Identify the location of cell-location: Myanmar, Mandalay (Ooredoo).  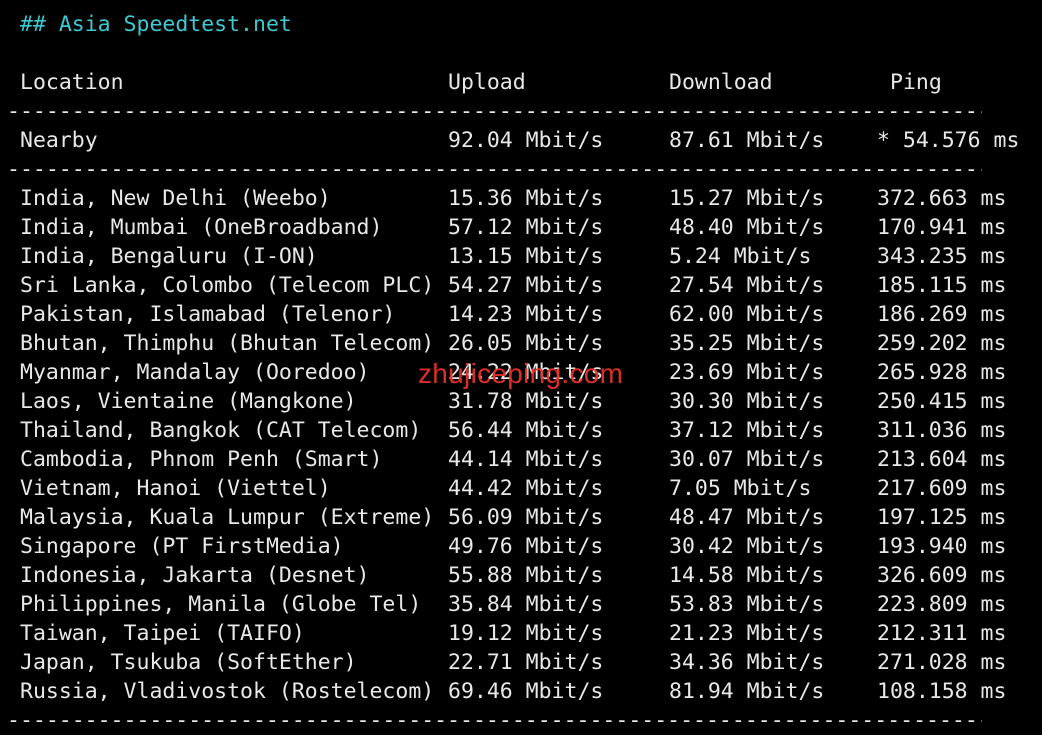
(195, 372).